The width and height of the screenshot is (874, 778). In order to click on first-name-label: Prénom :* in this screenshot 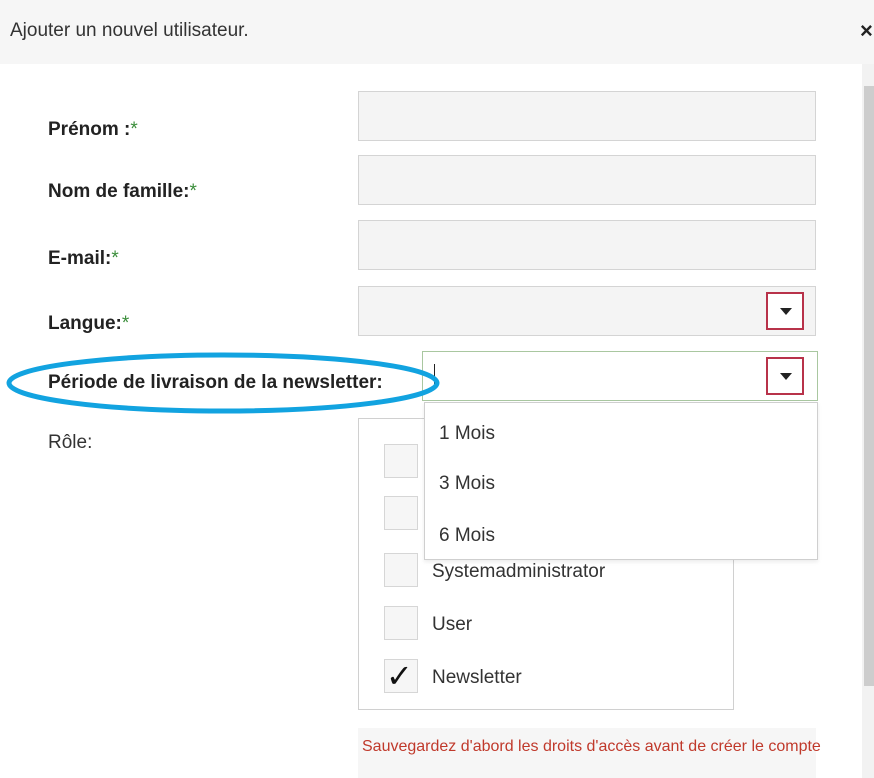, I will do `click(93, 130)`.